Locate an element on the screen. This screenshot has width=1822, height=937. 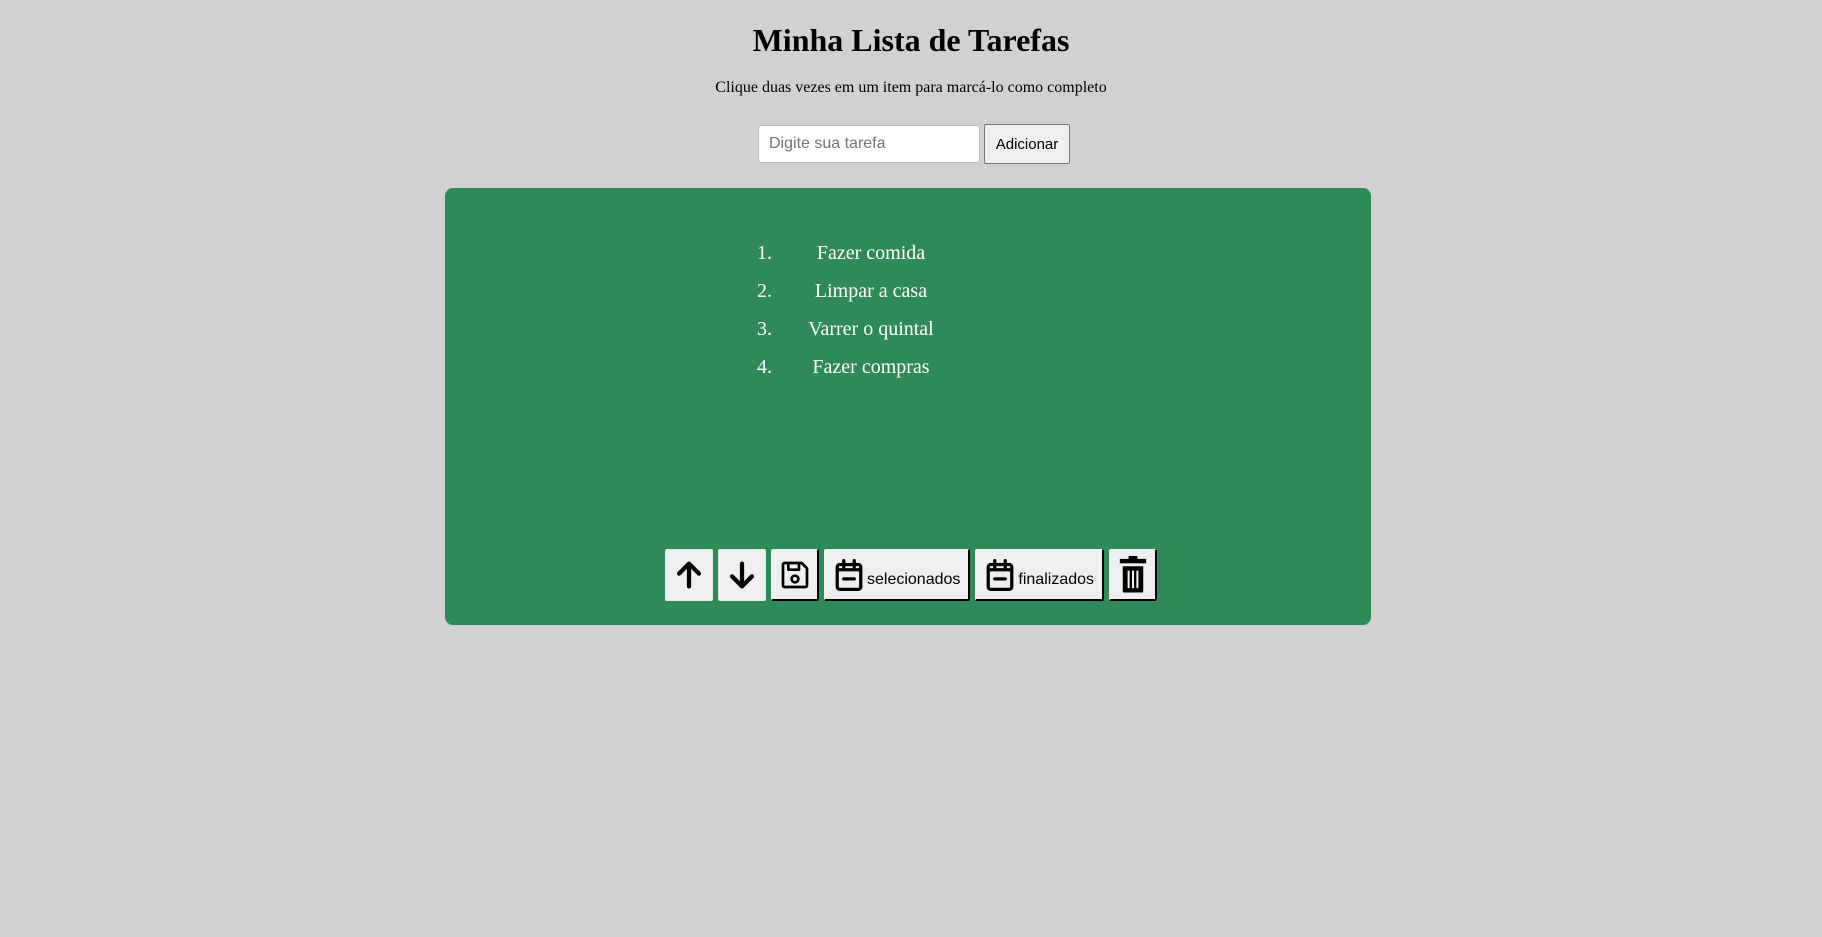
task-input is located at coordinates (869, 144).